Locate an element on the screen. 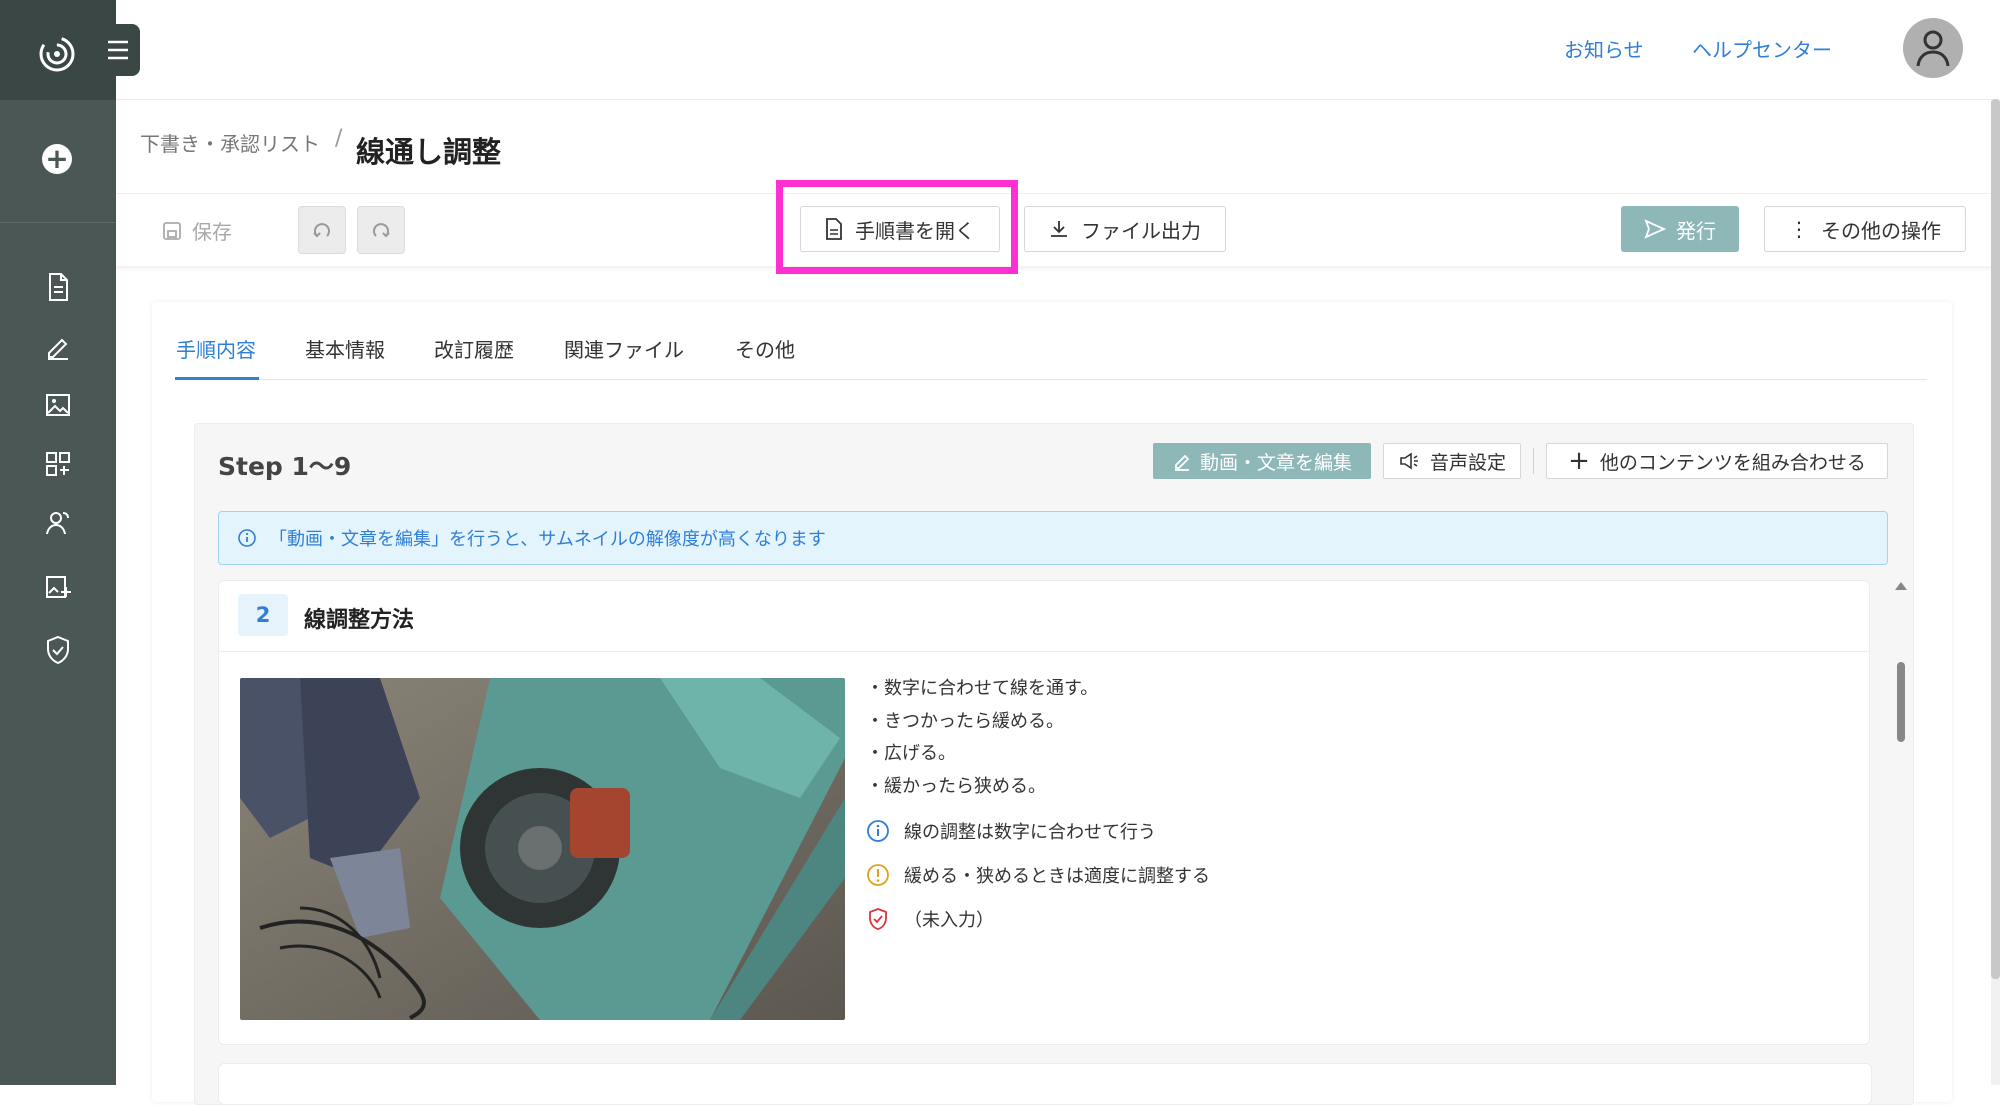  step-range-title: Step 1〜9 is located at coordinates (285, 466).